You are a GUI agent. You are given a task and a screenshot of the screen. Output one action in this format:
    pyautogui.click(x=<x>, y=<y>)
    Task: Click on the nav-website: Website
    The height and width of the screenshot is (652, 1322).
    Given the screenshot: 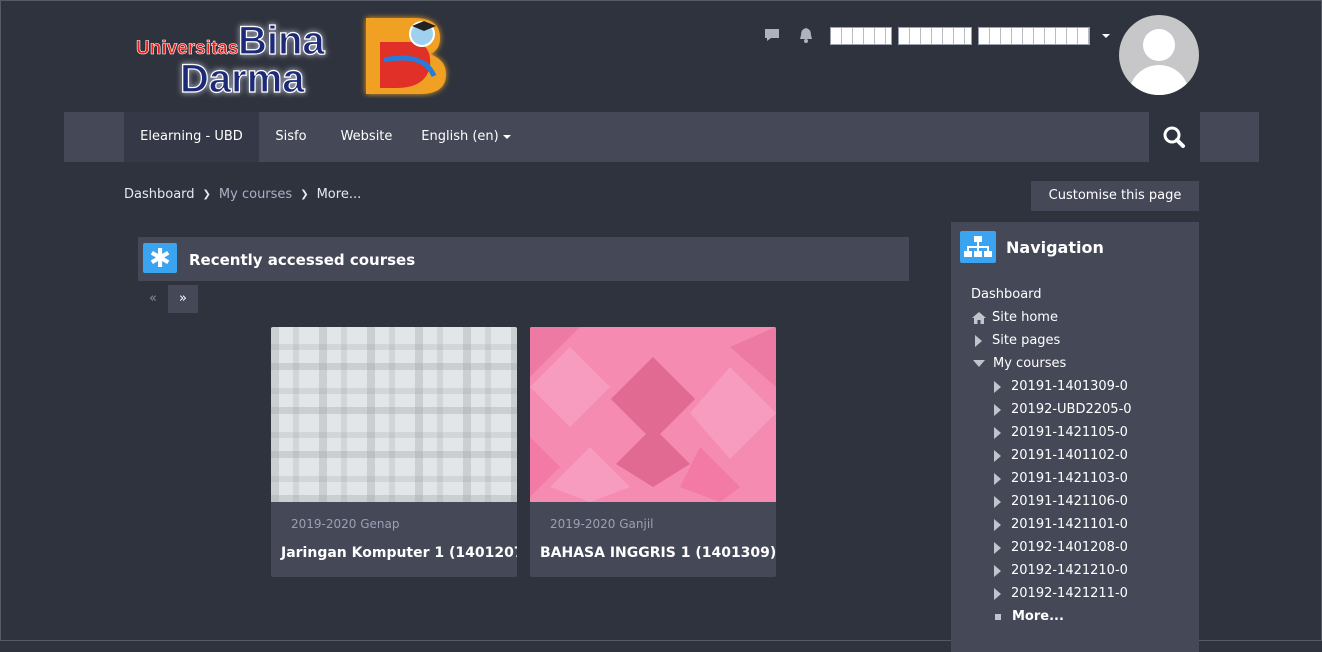 What is the action you would take?
    pyautogui.click(x=366, y=137)
    